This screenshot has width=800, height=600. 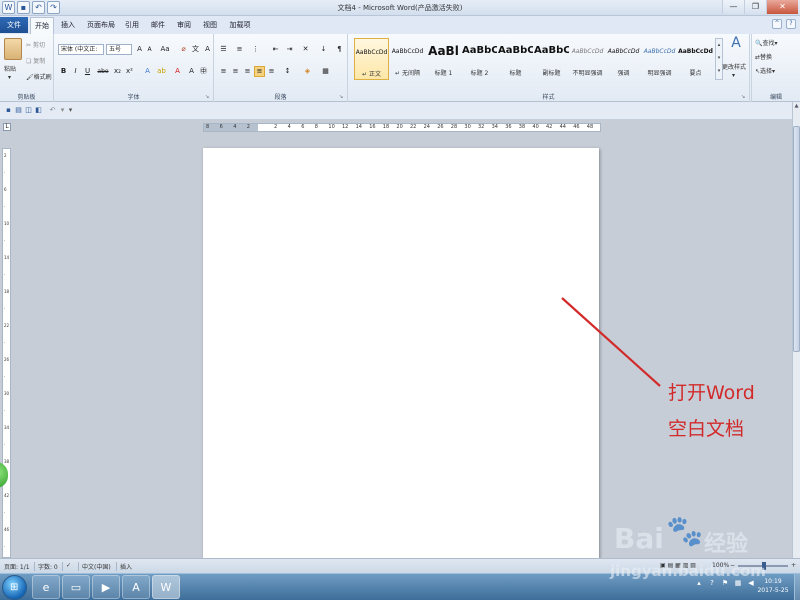 I want to click on style-heading-1: AaBl 标题 1, so click(x=443, y=59).